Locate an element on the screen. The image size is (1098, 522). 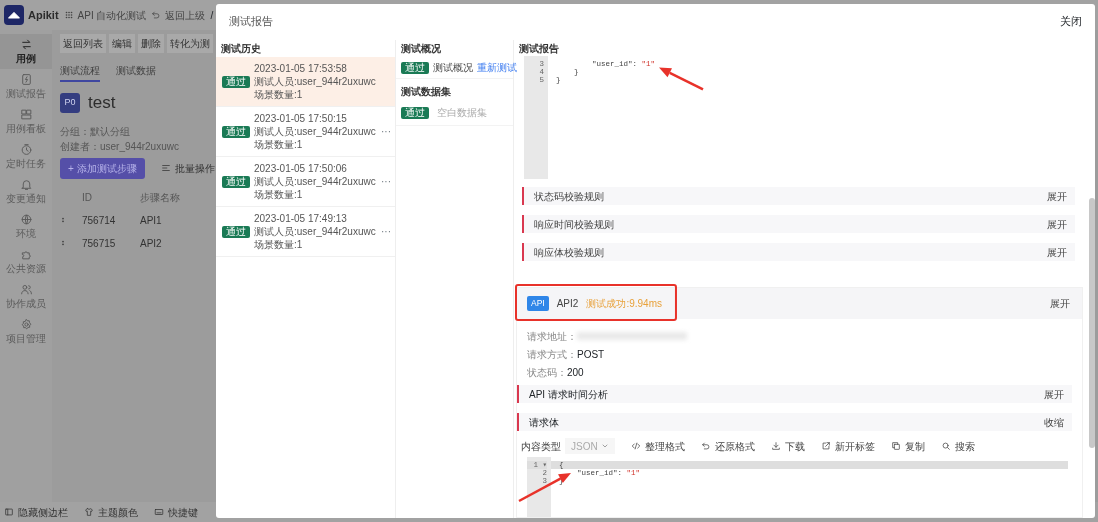
project-name: API 自动化测试 is located at coordinates (112, 15).